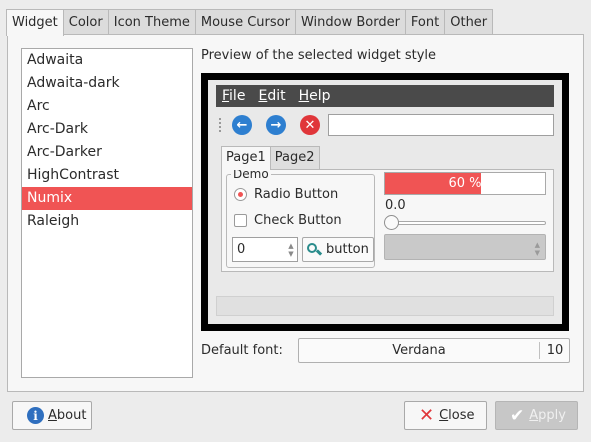  Describe the element at coordinates (465, 247) in the screenshot. I see `combo-box-disabled: ▲ ▼` at that location.